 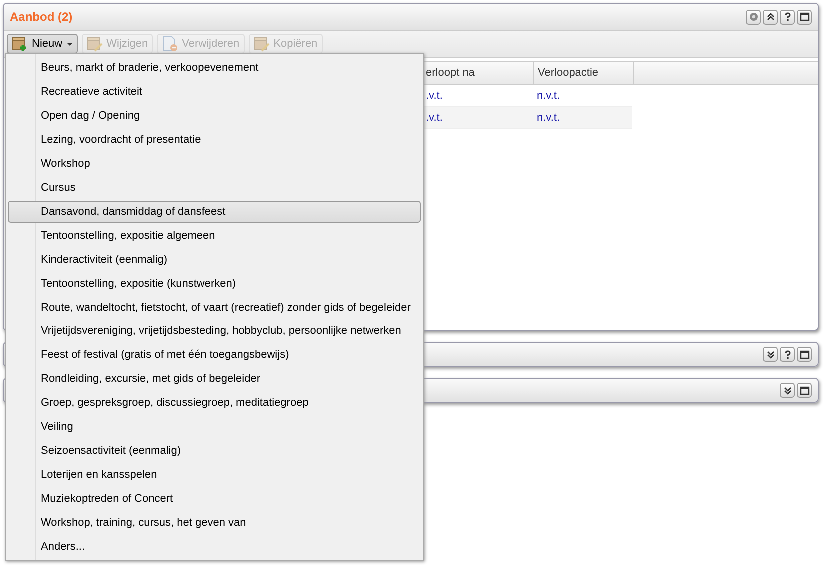 What do you see at coordinates (214, 379) in the screenshot?
I see `menu-item: Rondleiding, excursie, met gids of begeleider` at bounding box center [214, 379].